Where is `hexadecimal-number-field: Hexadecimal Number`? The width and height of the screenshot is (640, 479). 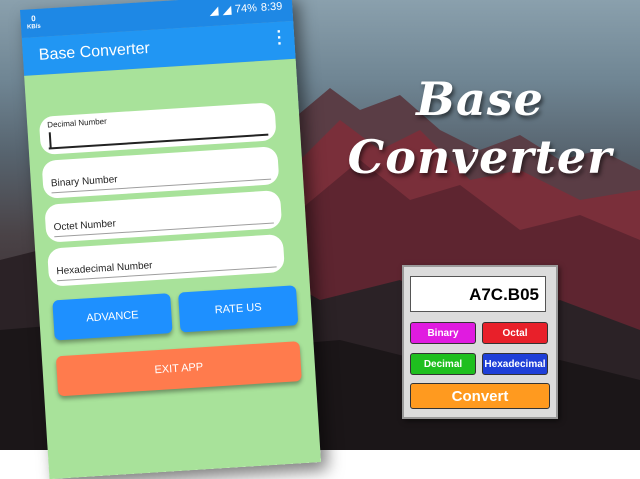 hexadecimal-number-field: Hexadecimal Number is located at coordinates (166, 260).